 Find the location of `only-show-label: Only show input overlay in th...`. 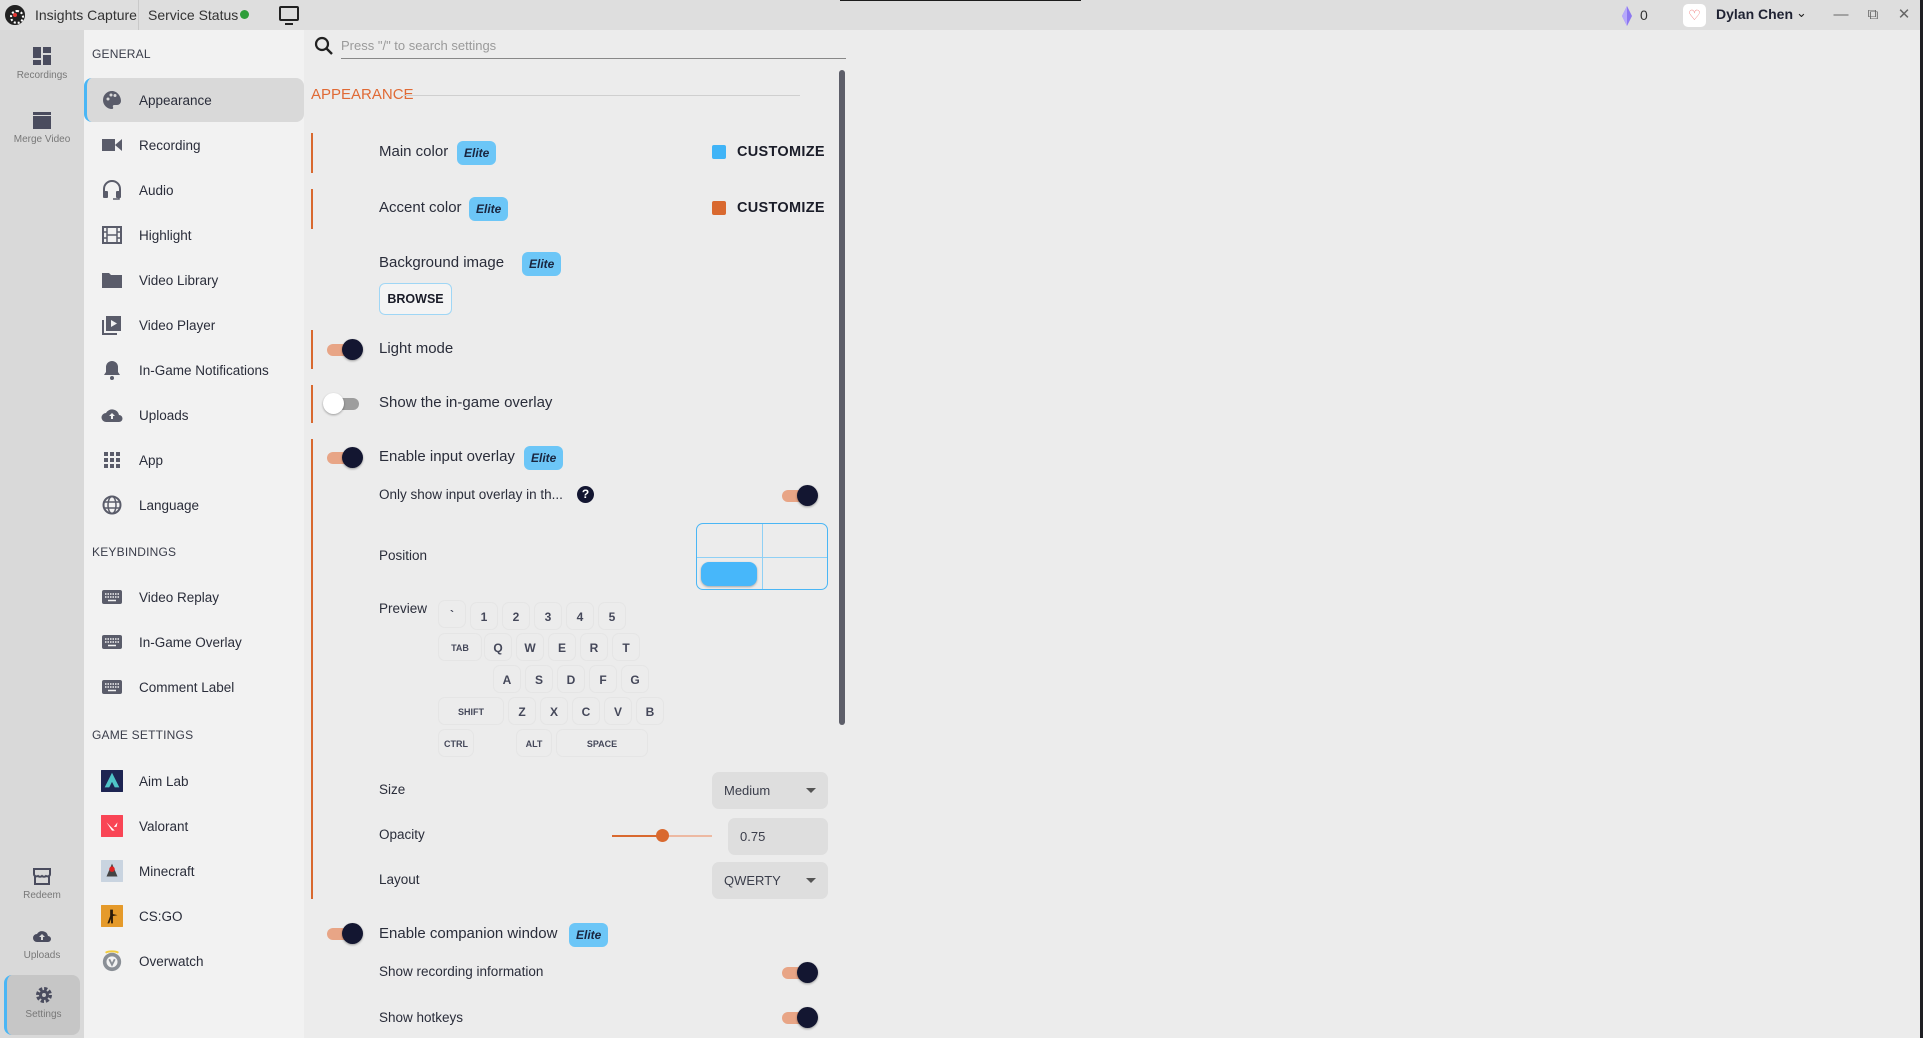

only-show-label: Only show input overlay in th... is located at coordinates (471, 494).